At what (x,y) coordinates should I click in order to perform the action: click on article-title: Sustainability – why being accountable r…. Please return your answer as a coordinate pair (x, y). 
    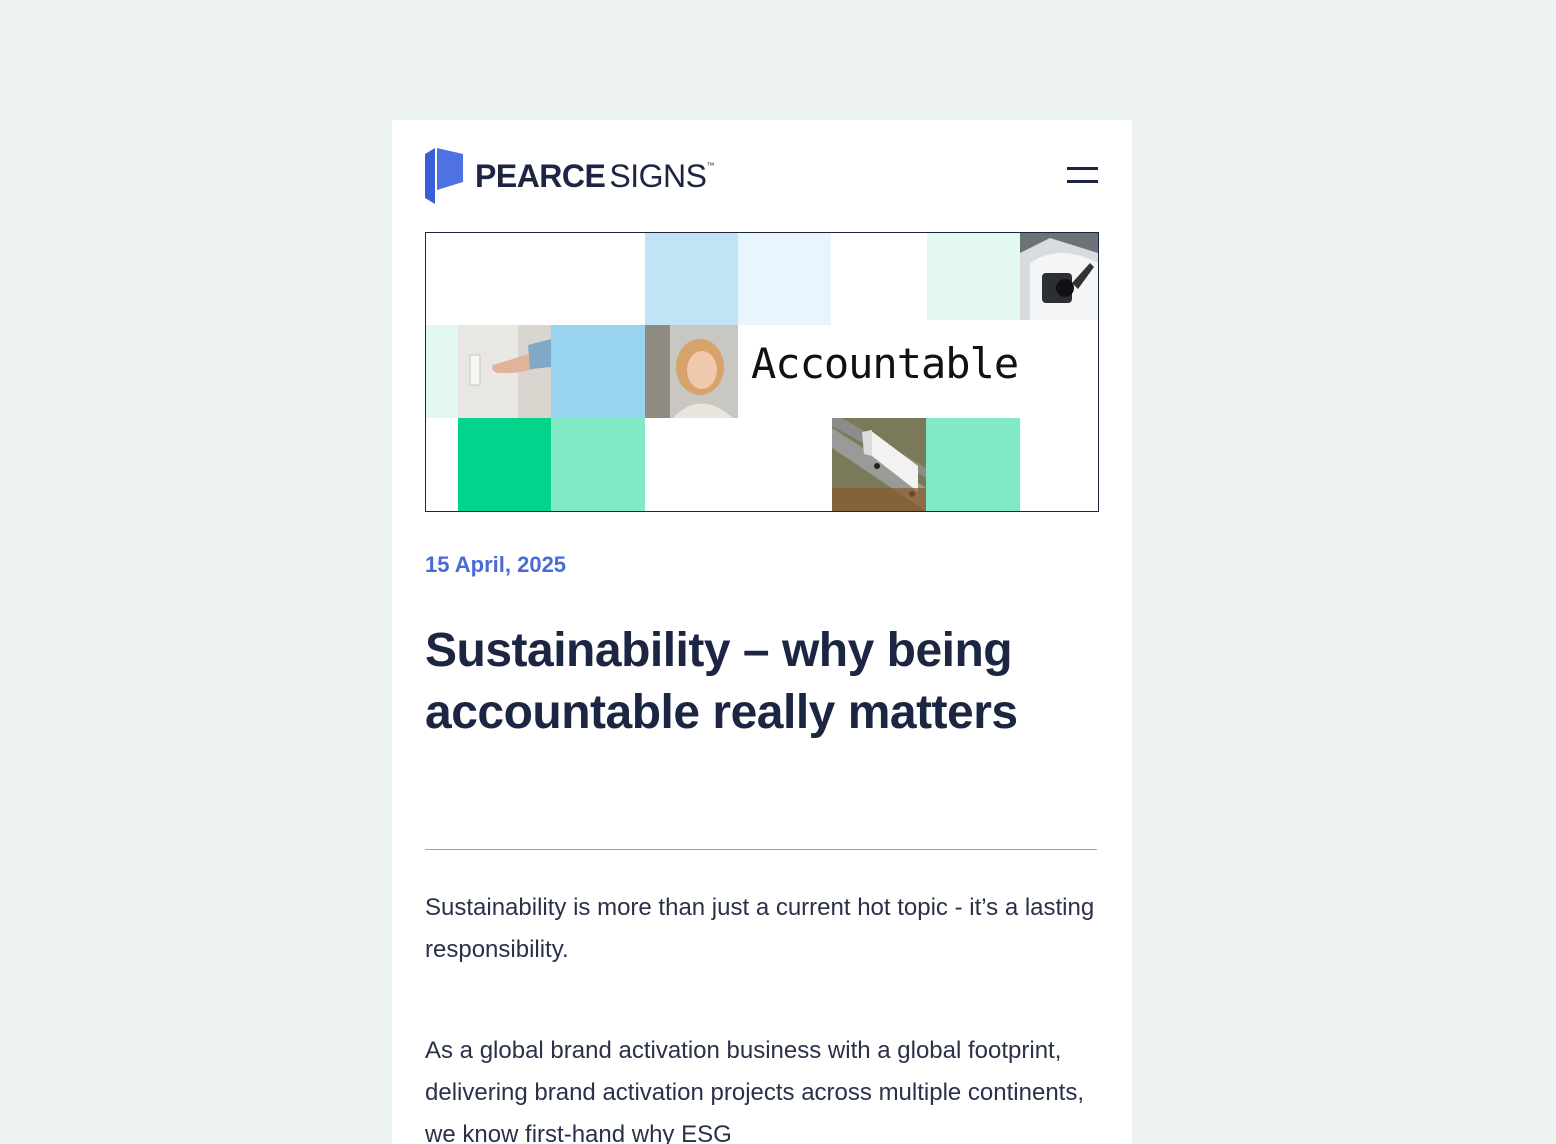
    Looking at the image, I should click on (721, 681).